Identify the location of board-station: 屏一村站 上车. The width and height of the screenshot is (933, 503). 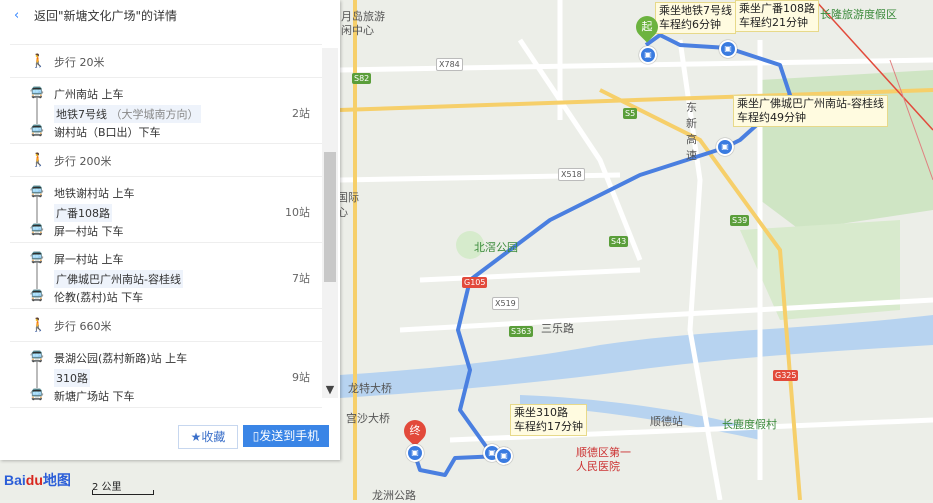
(89, 259).